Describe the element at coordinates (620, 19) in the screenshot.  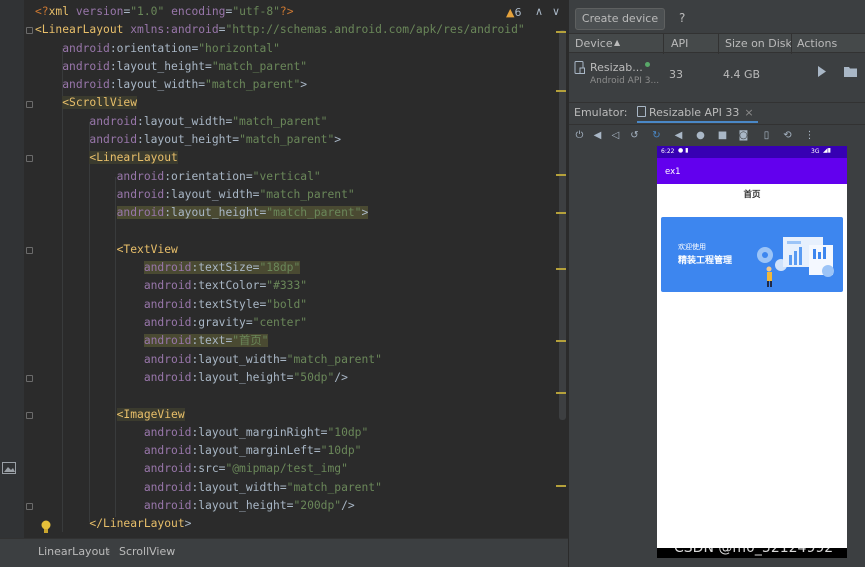
I see `create-device-button: Create device` at that location.